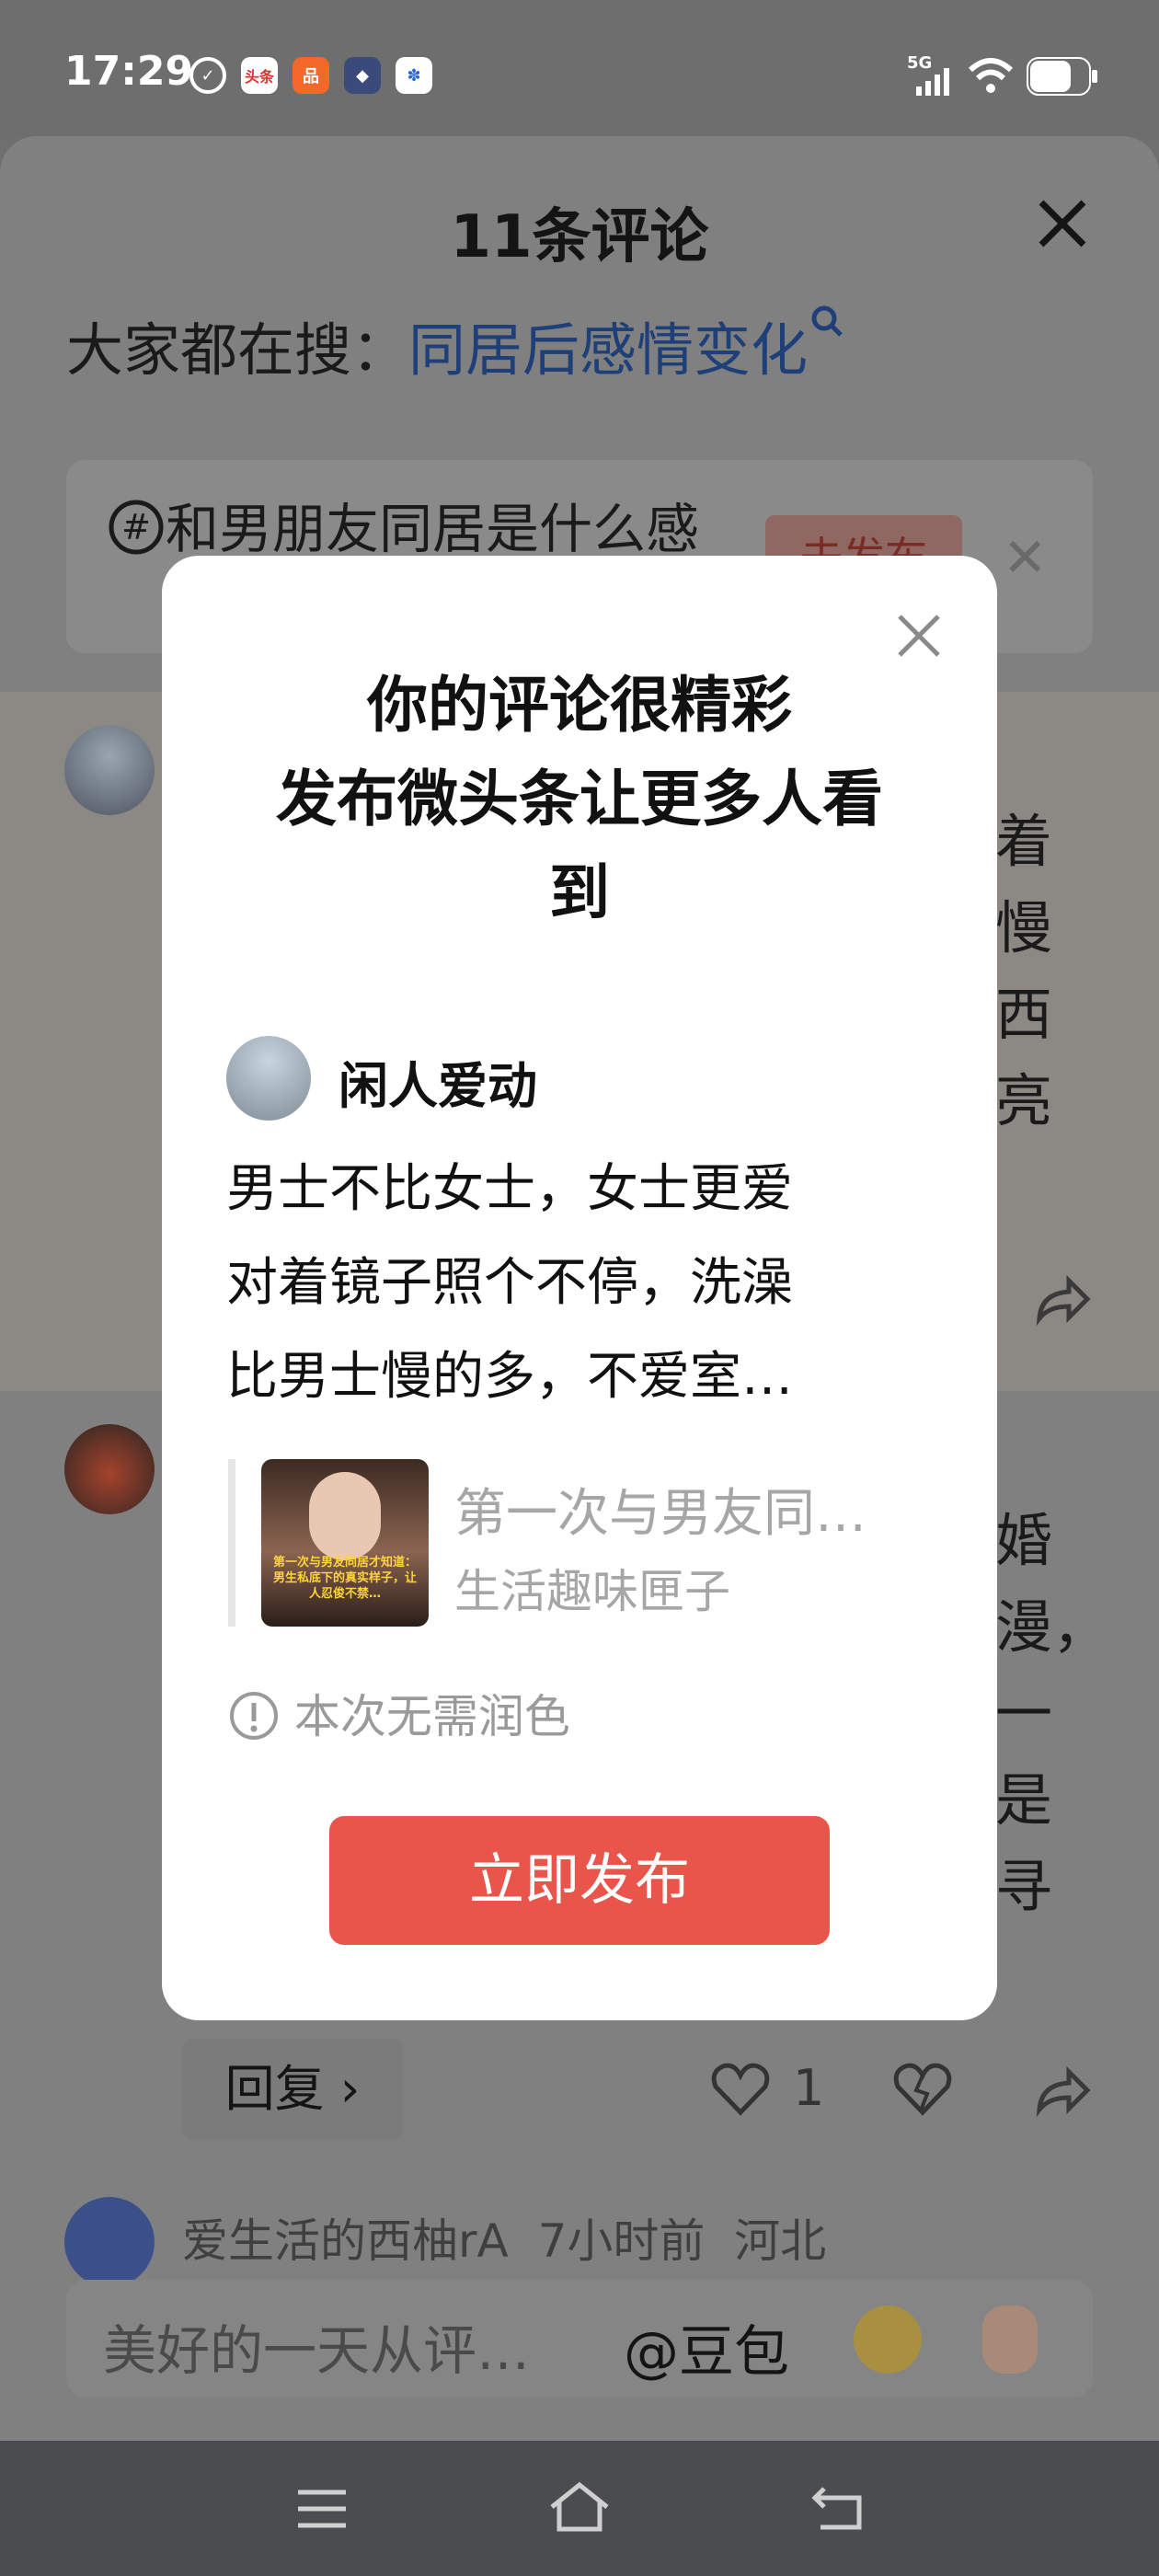  What do you see at coordinates (809, 2088) in the screenshot?
I see `like-count: 1` at bounding box center [809, 2088].